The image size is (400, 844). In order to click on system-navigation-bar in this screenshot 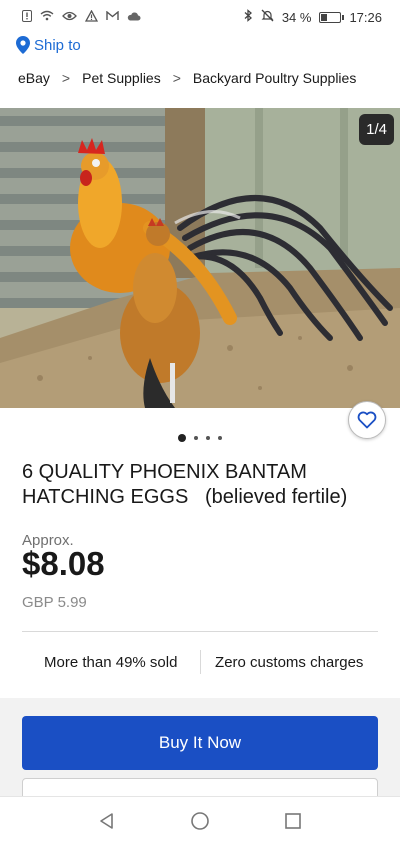, I will do `click(200, 820)`.